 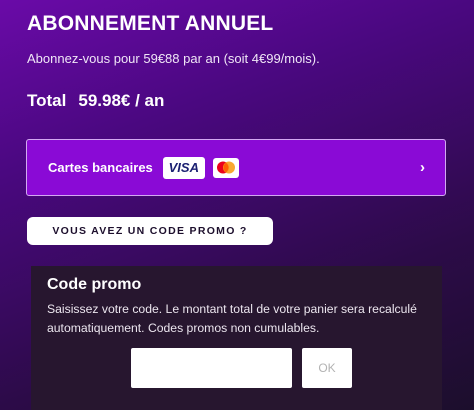 I want to click on mastercard-logo-icon, so click(x=225, y=167).